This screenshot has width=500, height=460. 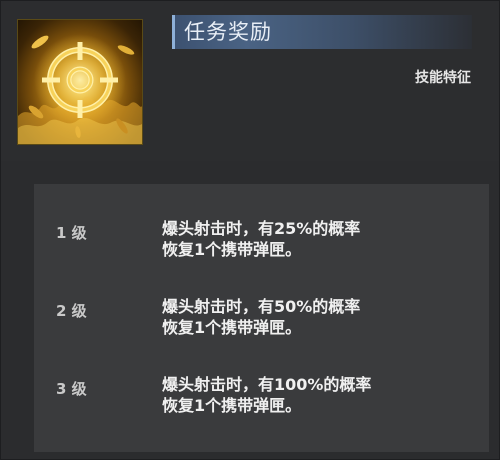 I want to click on reward-title: 任务奖励, so click(x=228, y=32).